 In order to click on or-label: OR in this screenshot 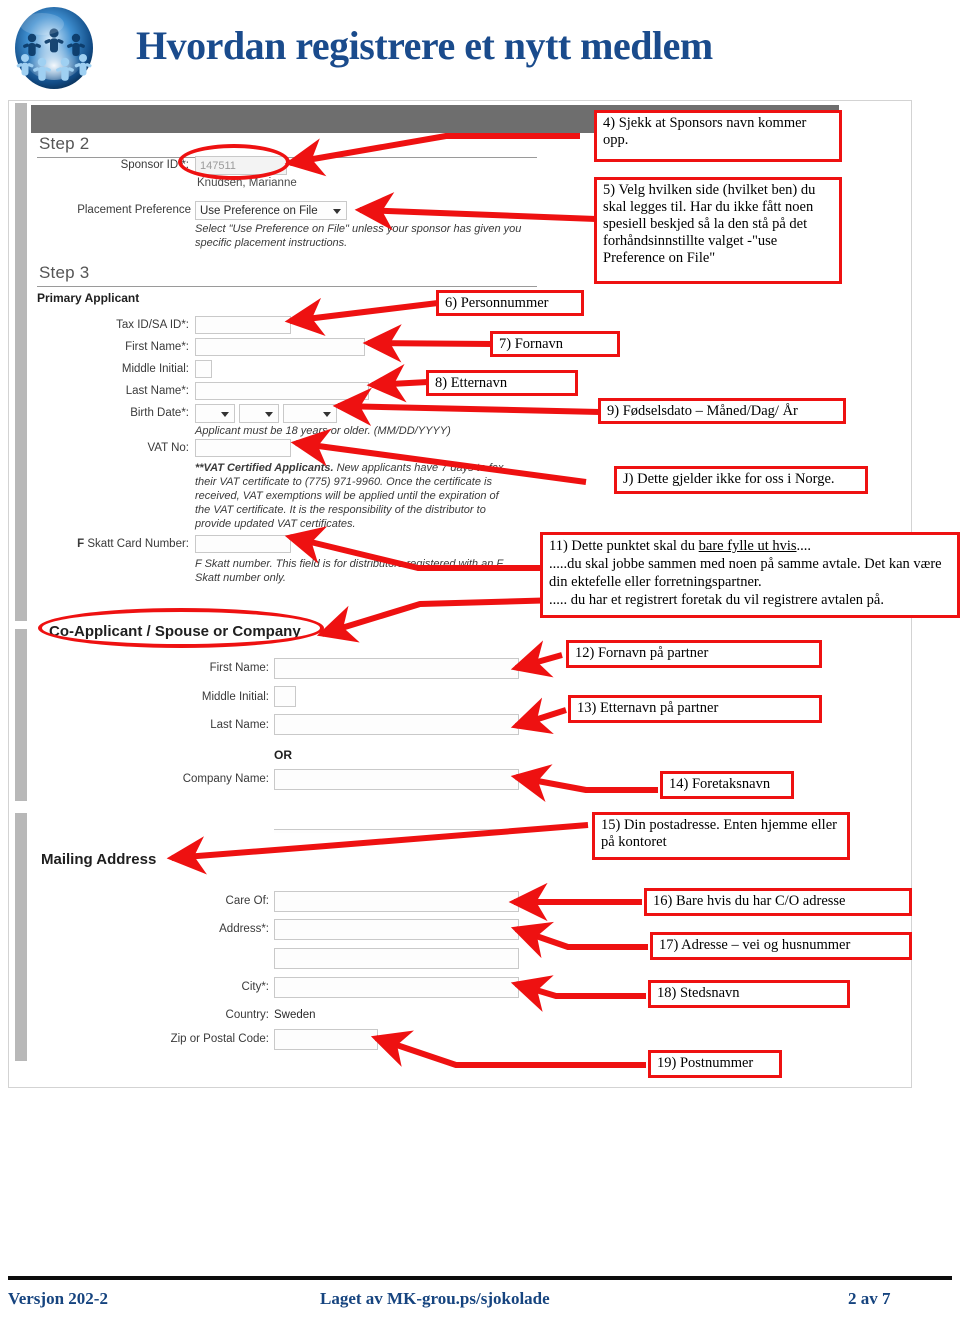, I will do `click(283, 755)`.